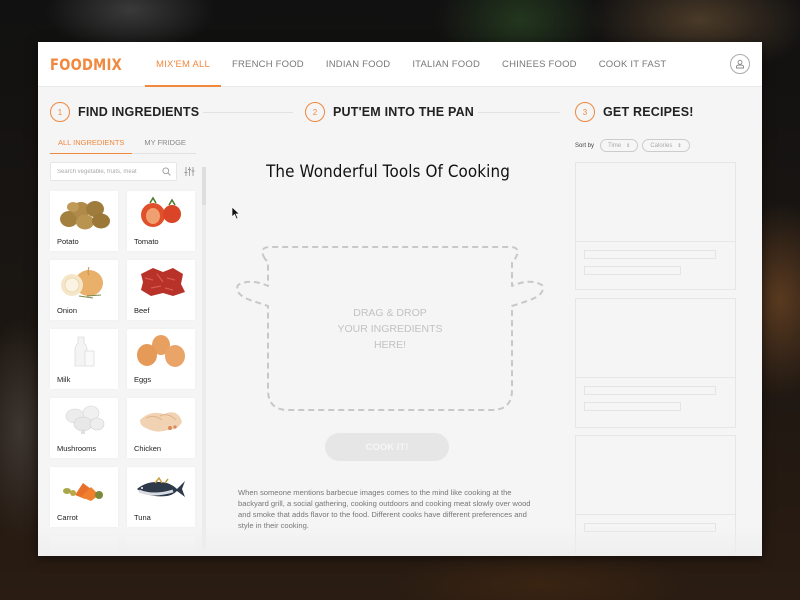 The height and width of the screenshot is (600, 800). I want to click on ingredient-label: Potato, so click(68, 241).